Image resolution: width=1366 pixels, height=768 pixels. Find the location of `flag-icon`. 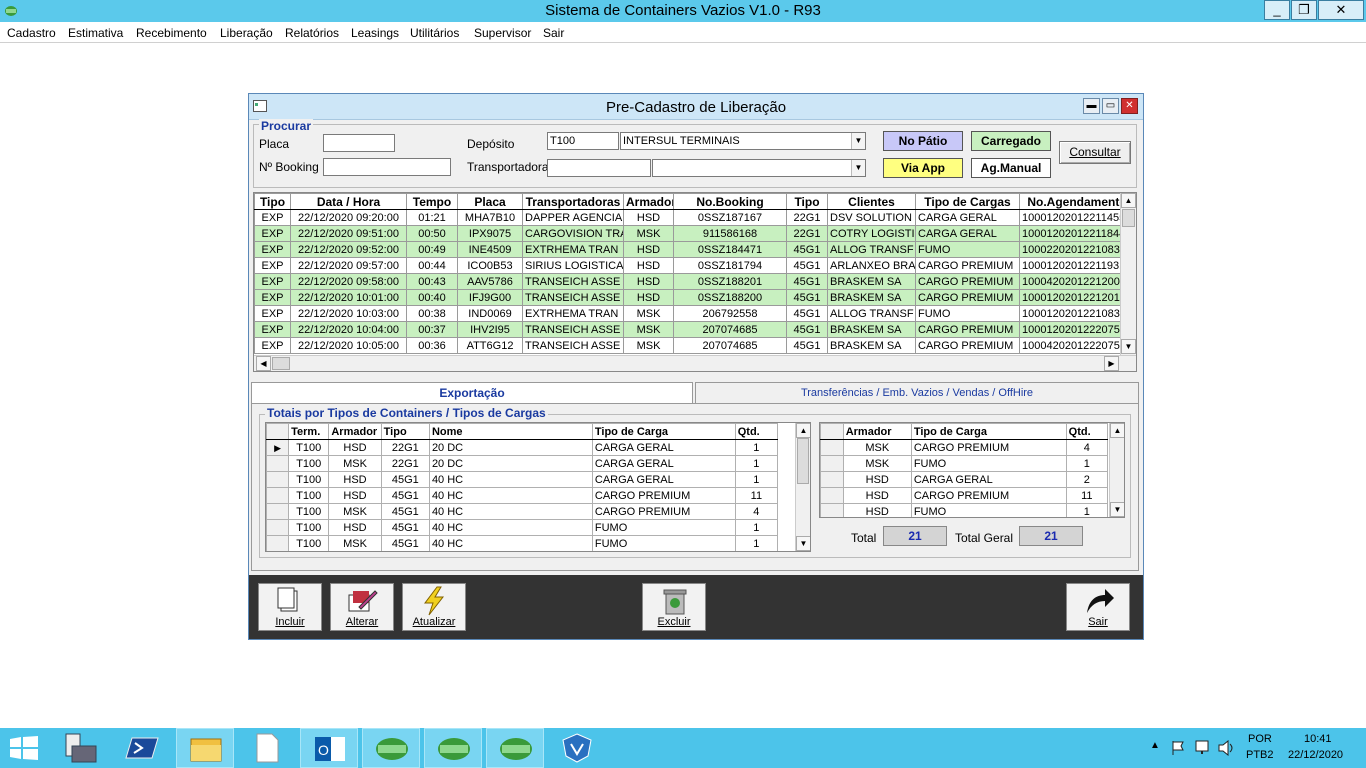

flag-icon is located at coordinates (1178, 748).